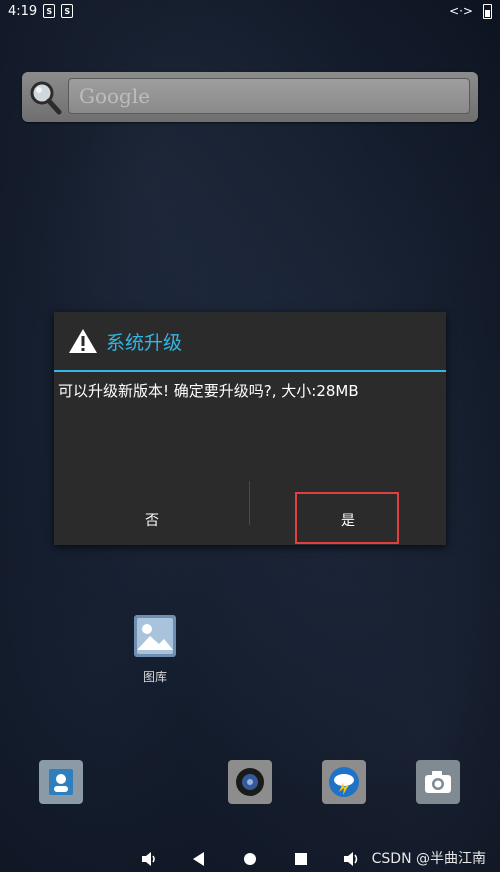 The height and width of the screenshot is (872, 500). I want to click on gallery-label: 图库, so click(154, 677).